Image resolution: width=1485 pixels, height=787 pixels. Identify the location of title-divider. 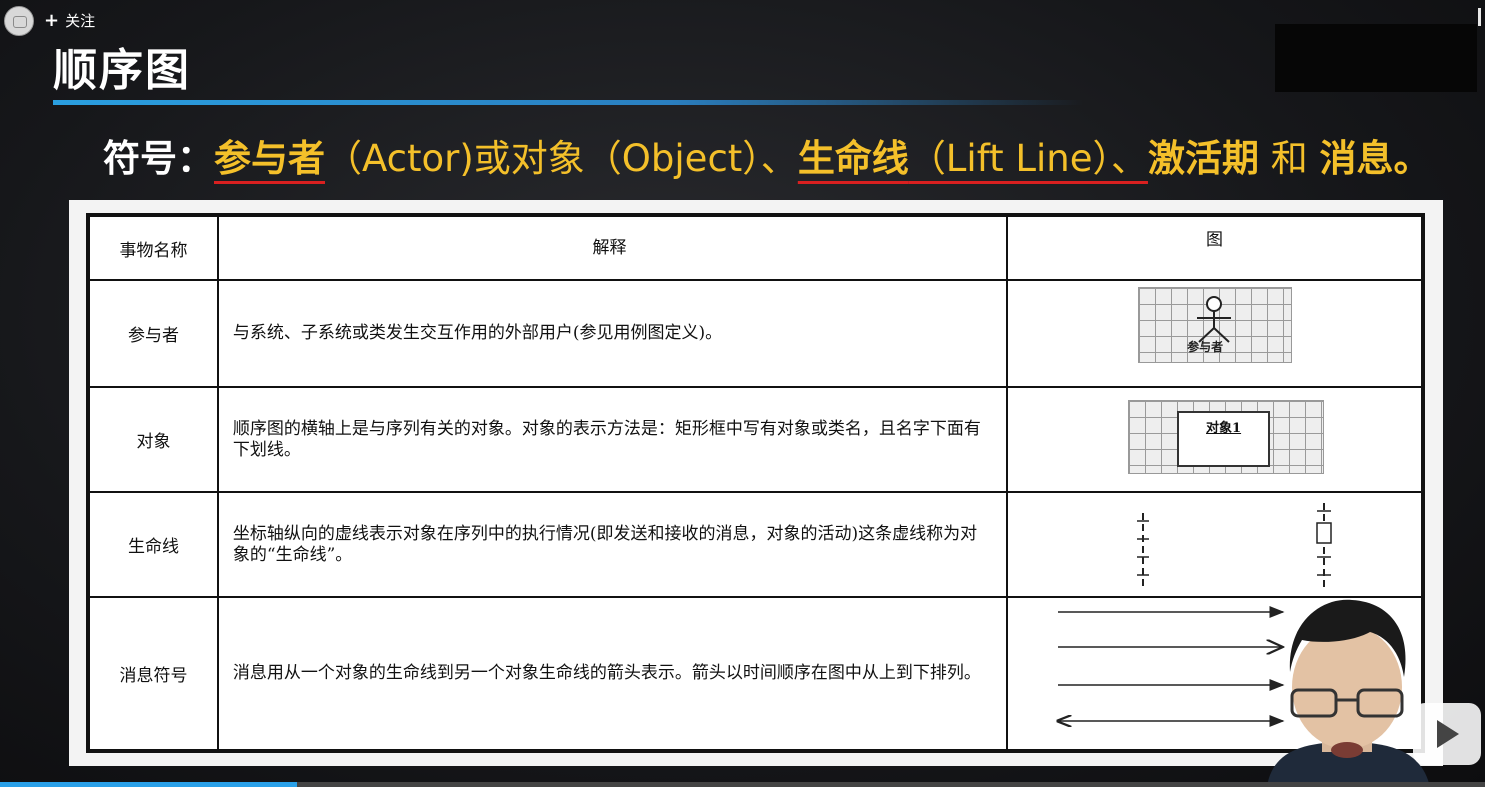
(568, 102).